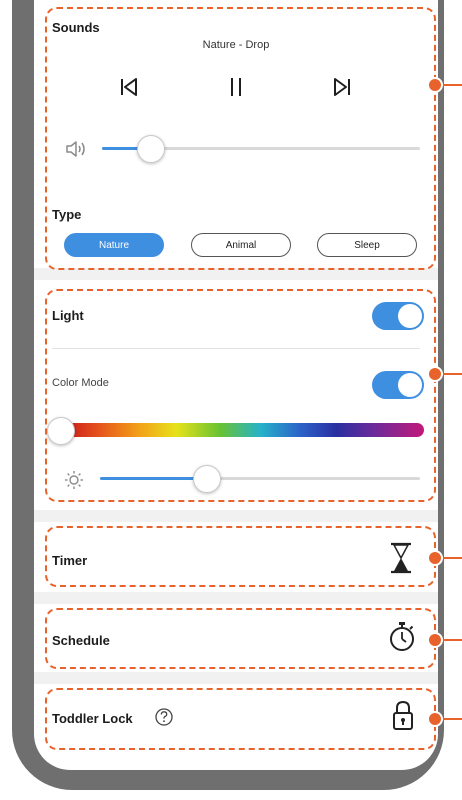 This screenshot has width=462, height=800. I want to click on toddler-lock-callout, so click(240, 719).